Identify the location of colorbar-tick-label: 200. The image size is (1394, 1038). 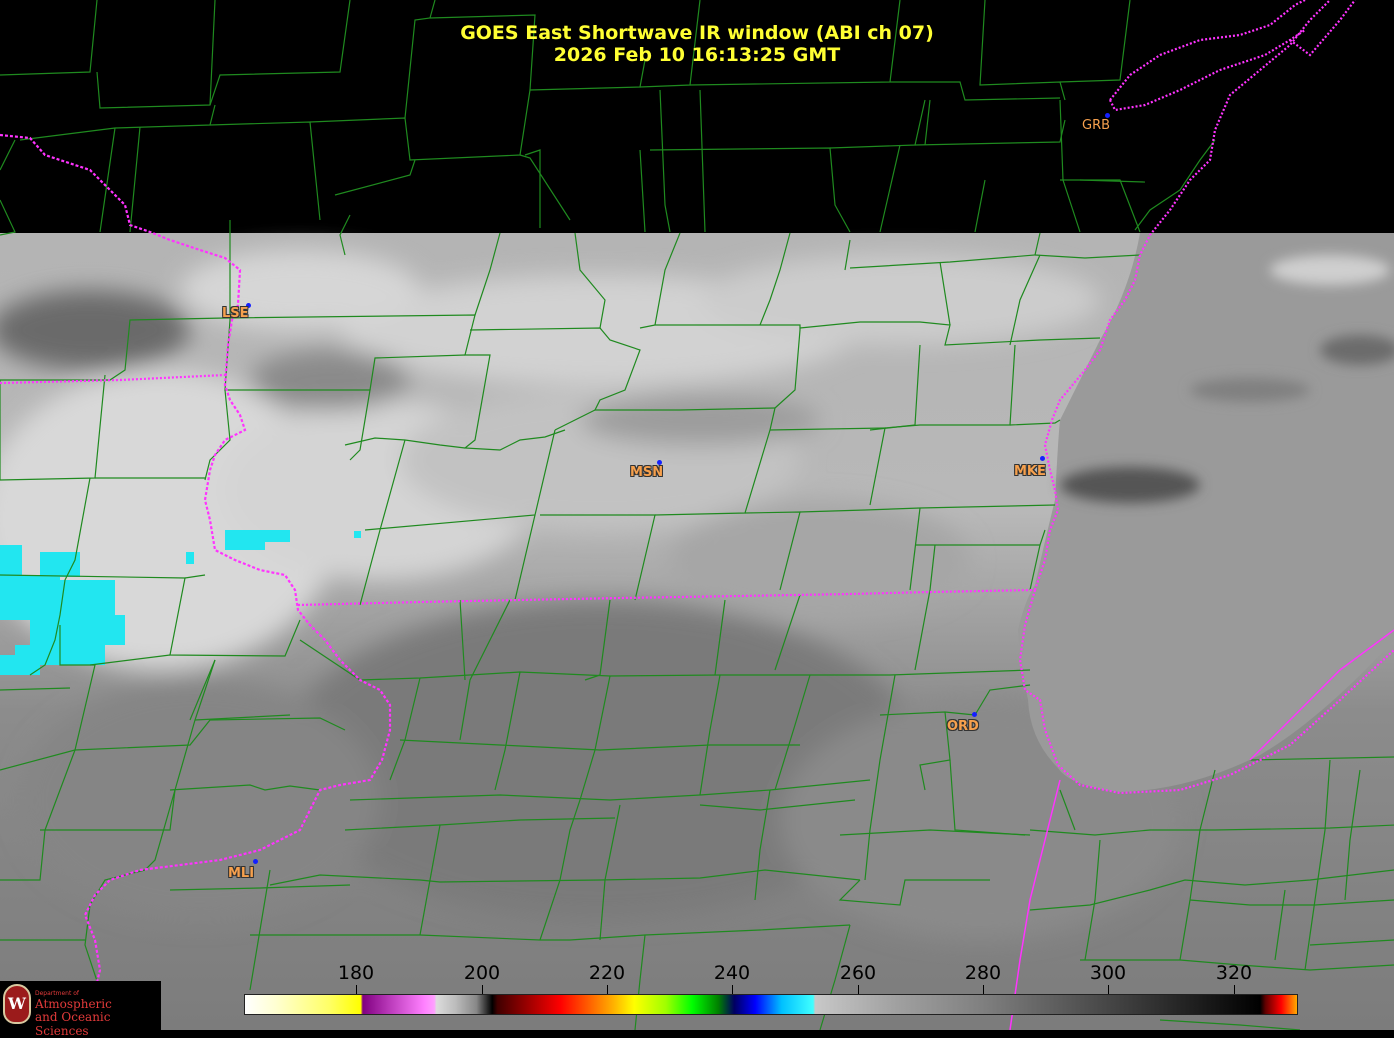
(482, 973).